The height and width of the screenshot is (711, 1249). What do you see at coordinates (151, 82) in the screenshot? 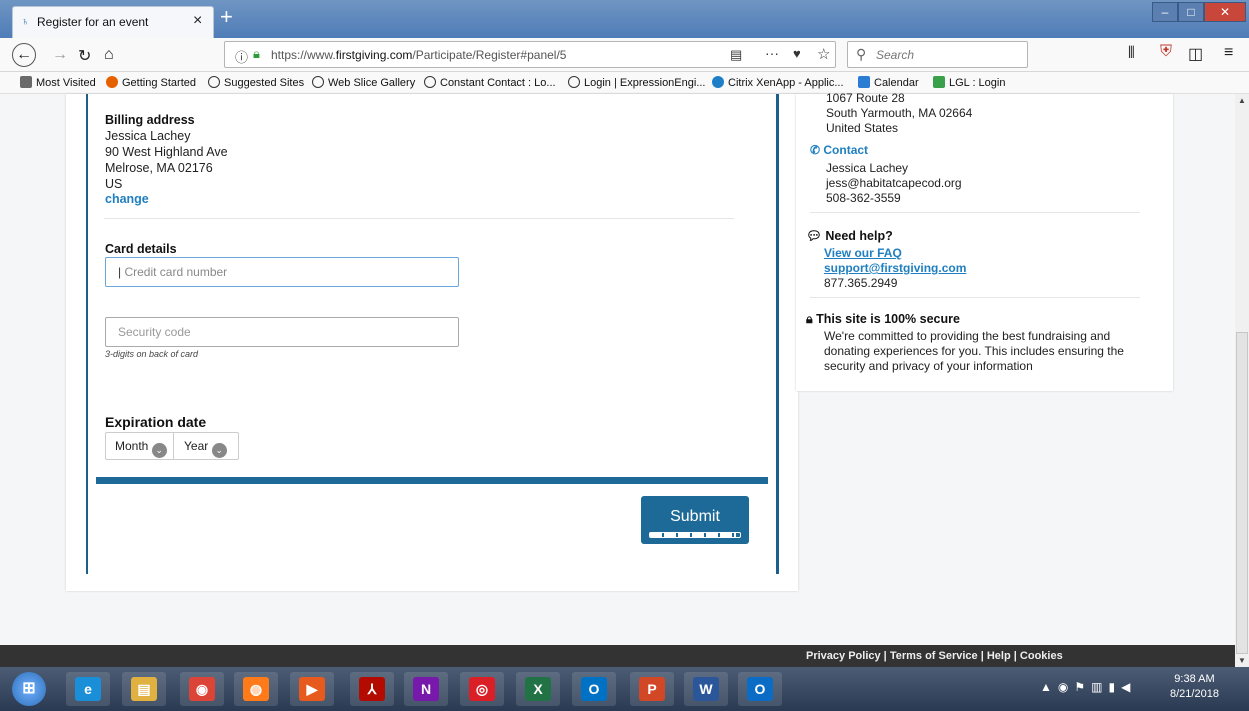
I see `bookmark-getting-started: Getting Started` at bounding box center [151, 82].